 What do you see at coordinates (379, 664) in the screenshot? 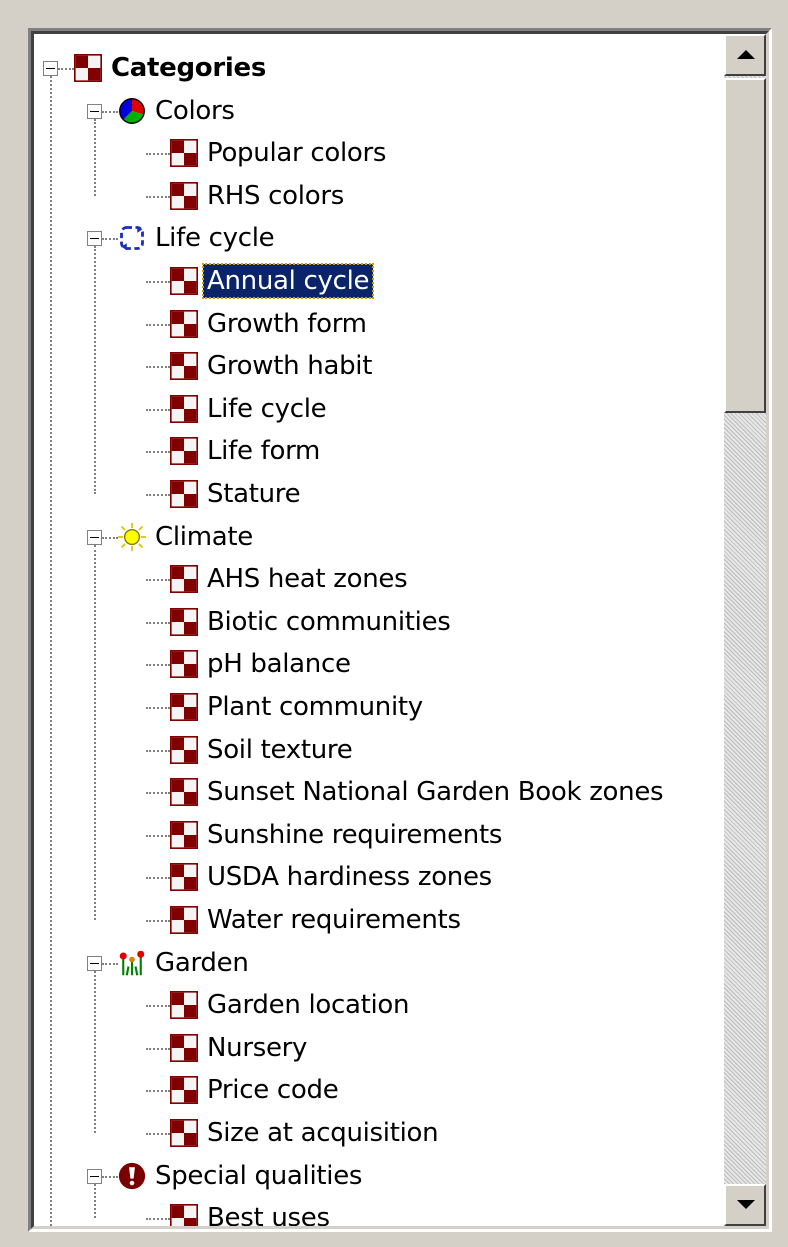
I see `tree-item-ph-balance: pH balance` at bounding box center [379, 664].